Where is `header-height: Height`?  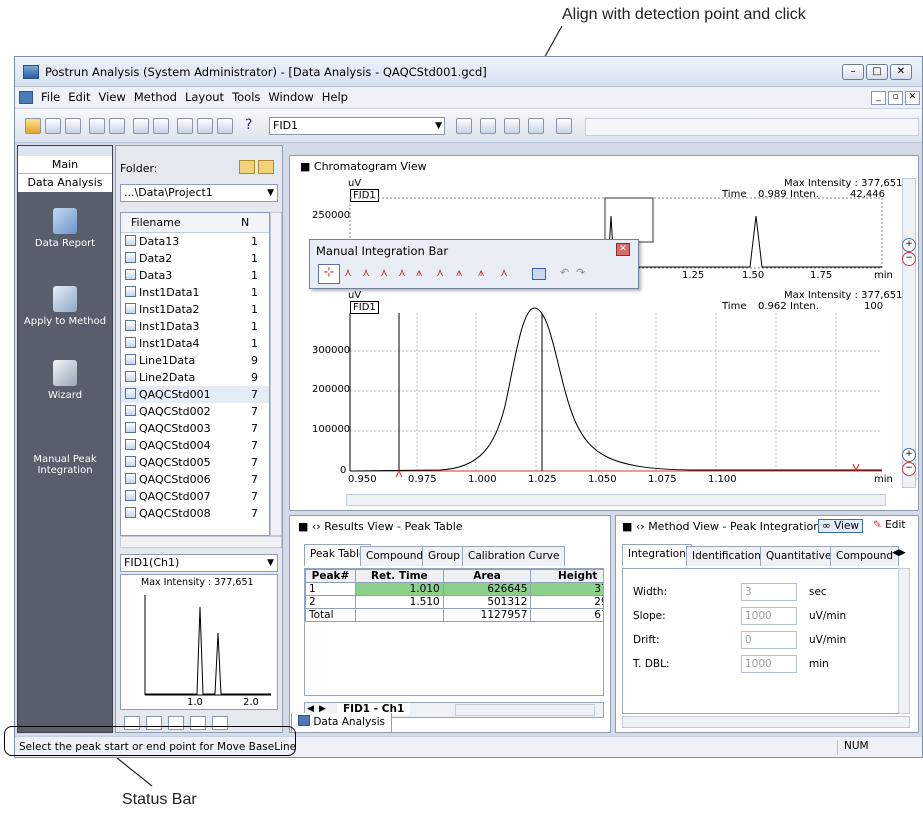 header-height: Height is located at coordinates (566, 576).